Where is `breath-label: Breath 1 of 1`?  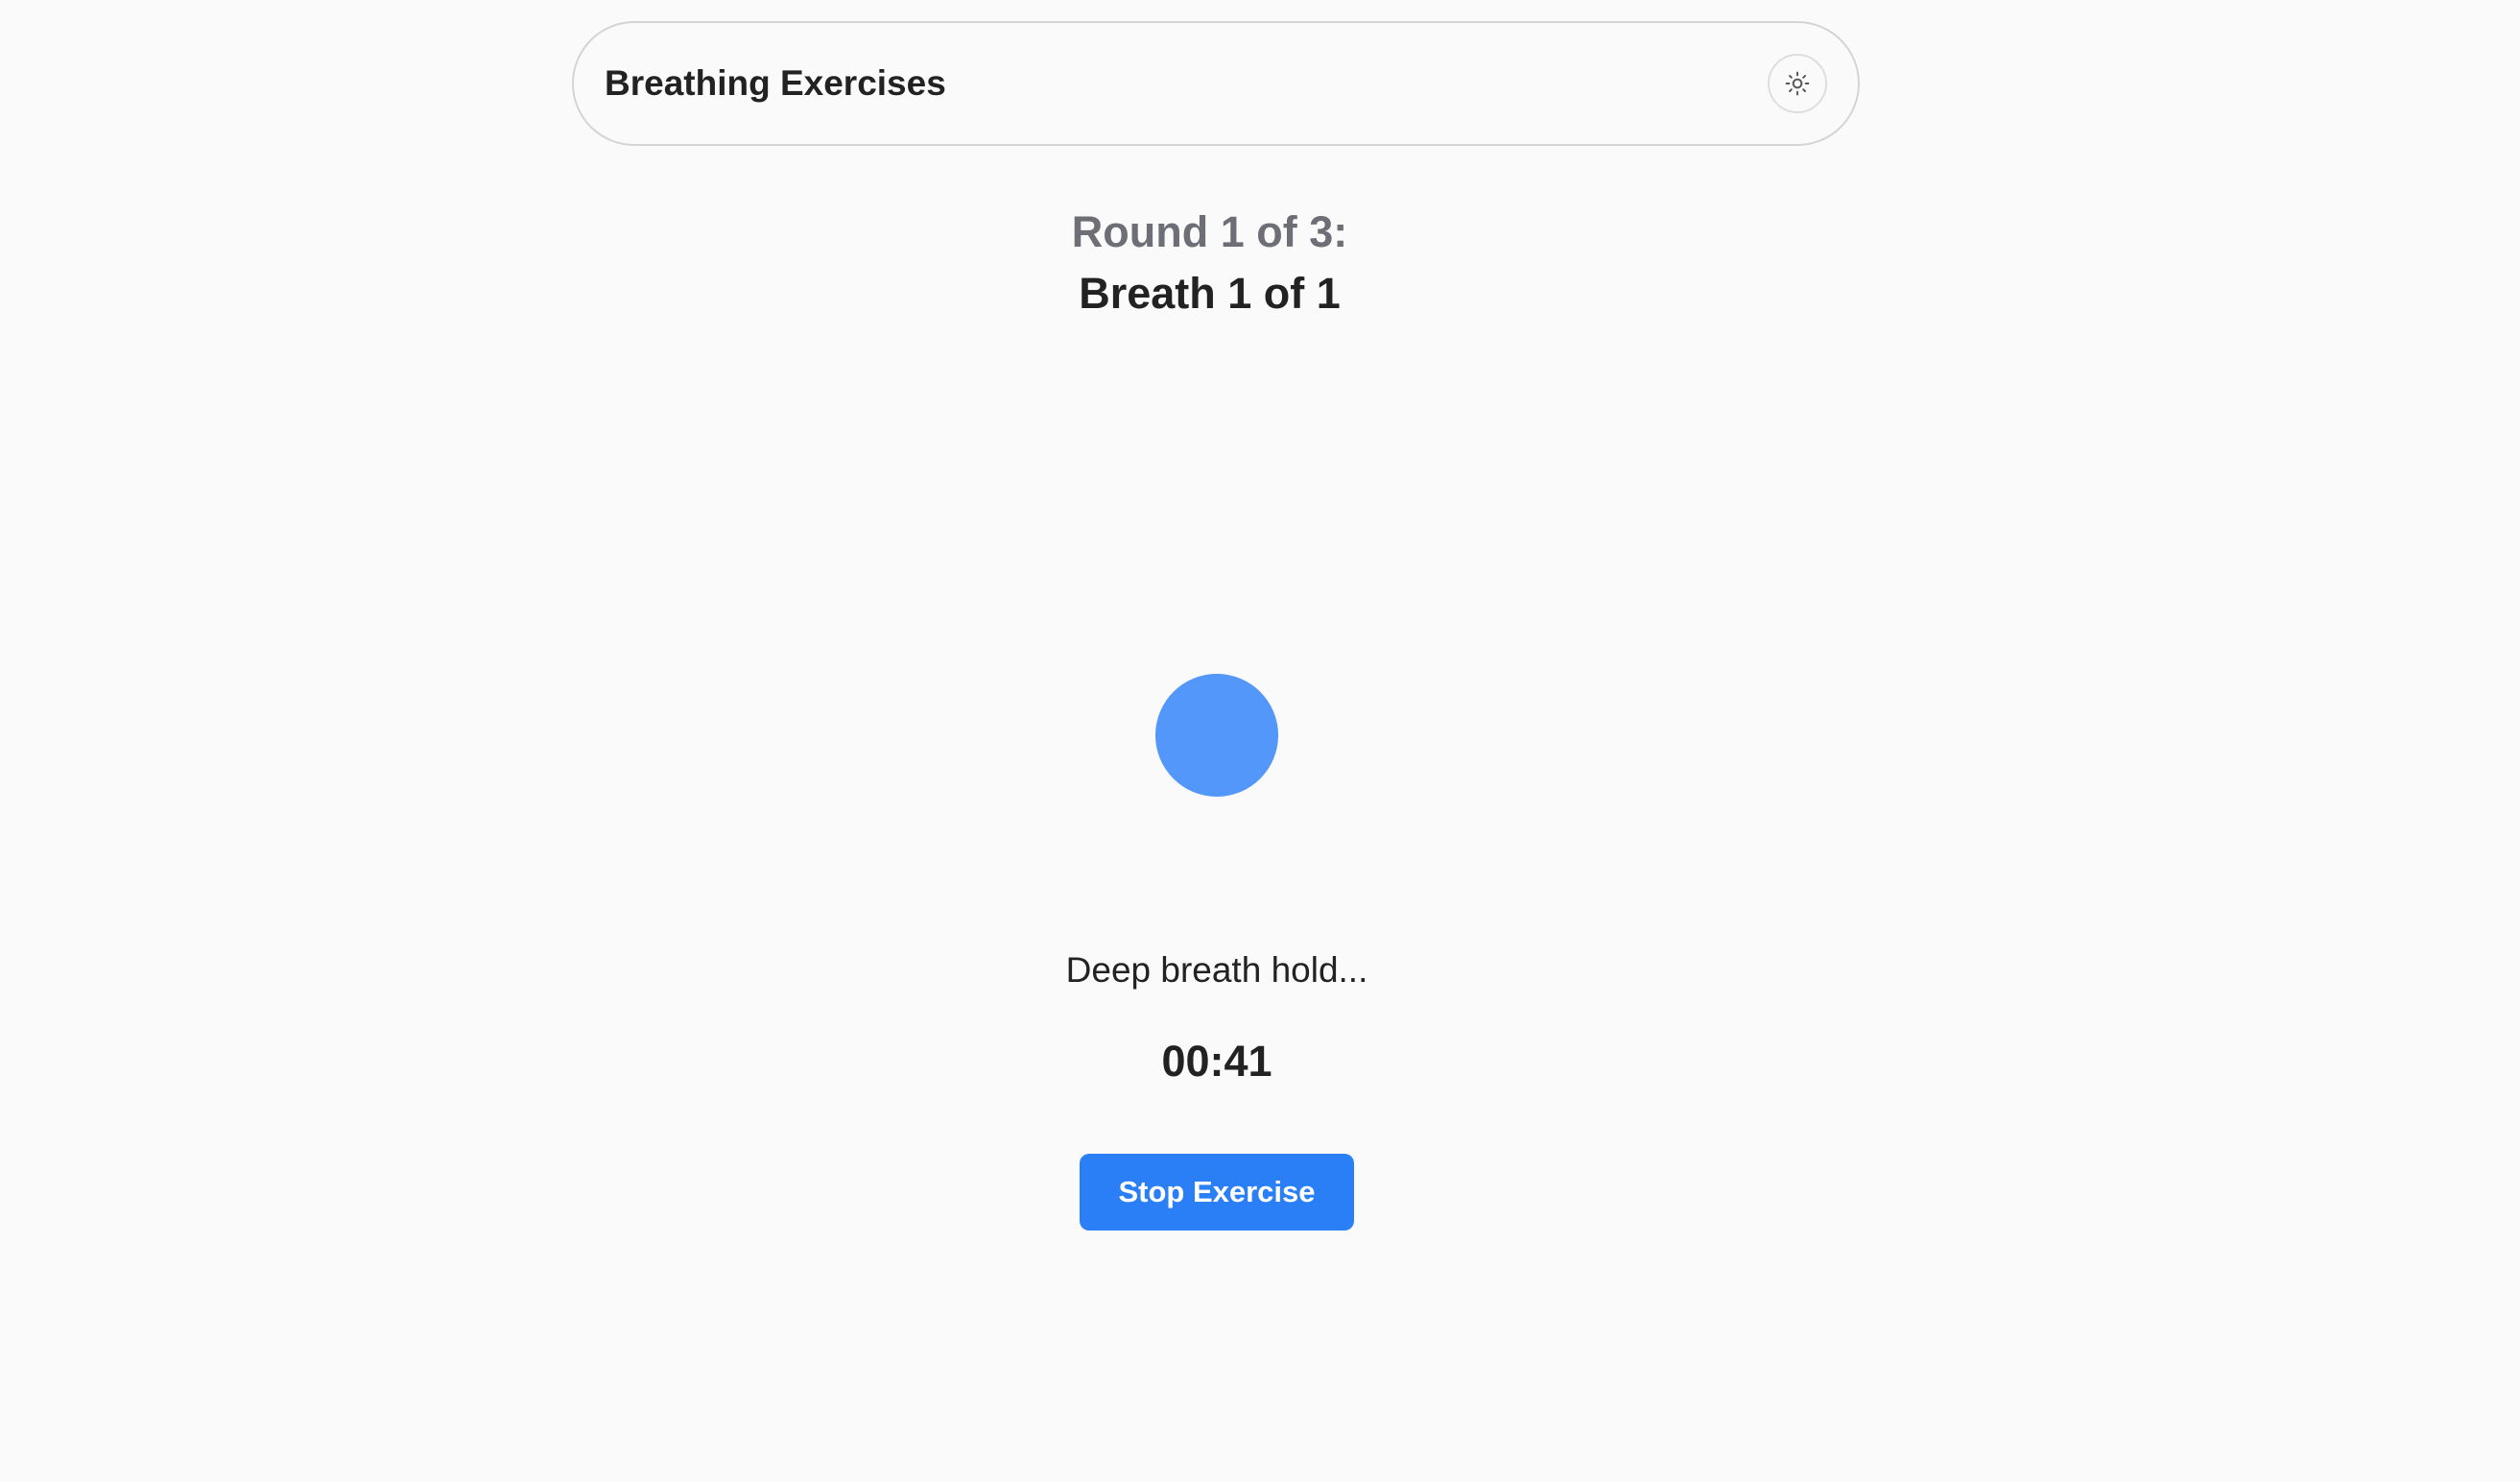
breath-label: Breath 1 of 1 is located at coordinates (1210, 293).